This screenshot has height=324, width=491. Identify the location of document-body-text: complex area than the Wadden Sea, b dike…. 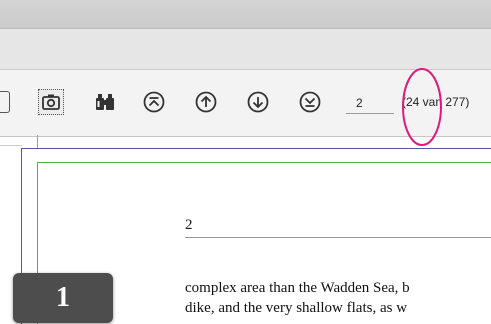
(338, 298).